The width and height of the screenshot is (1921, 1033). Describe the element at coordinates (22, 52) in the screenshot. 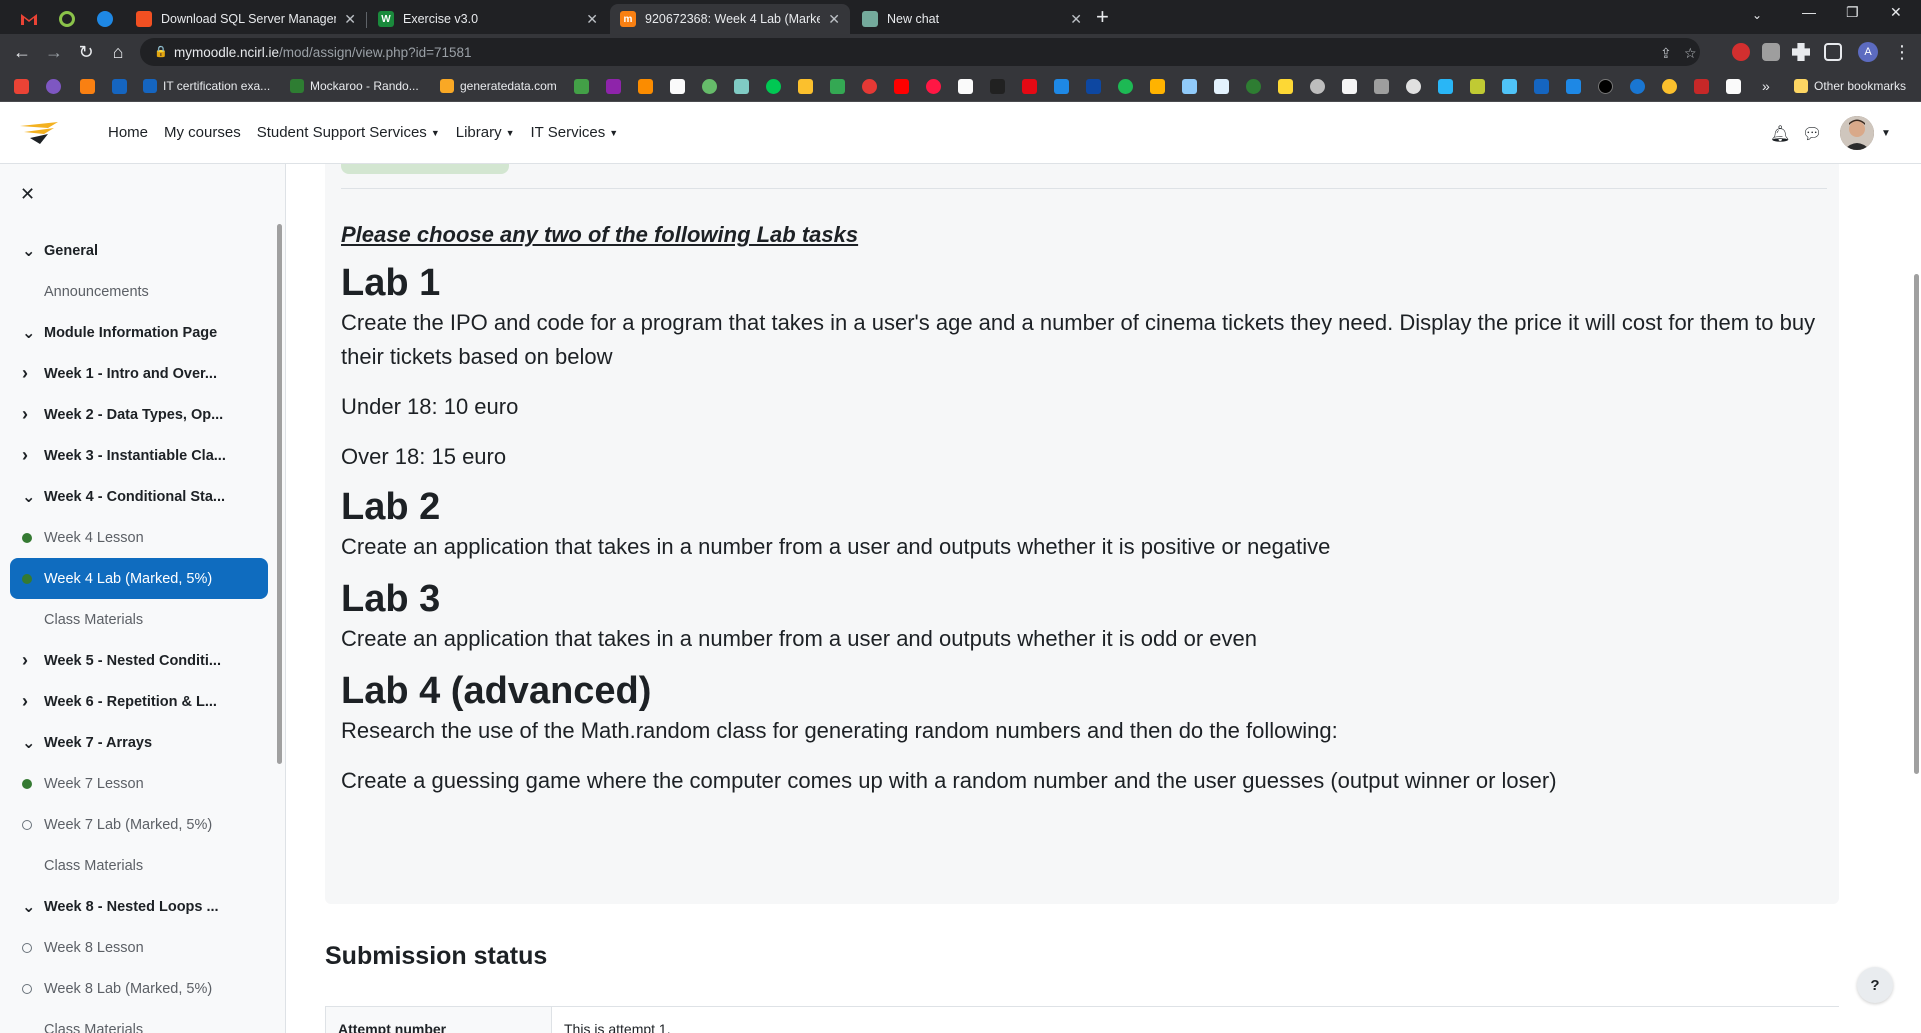

I see `back-button: ←` at that location.